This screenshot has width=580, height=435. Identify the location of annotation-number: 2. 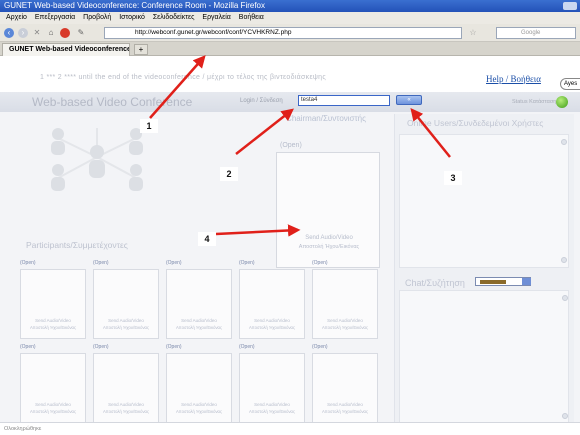
(229, 174).